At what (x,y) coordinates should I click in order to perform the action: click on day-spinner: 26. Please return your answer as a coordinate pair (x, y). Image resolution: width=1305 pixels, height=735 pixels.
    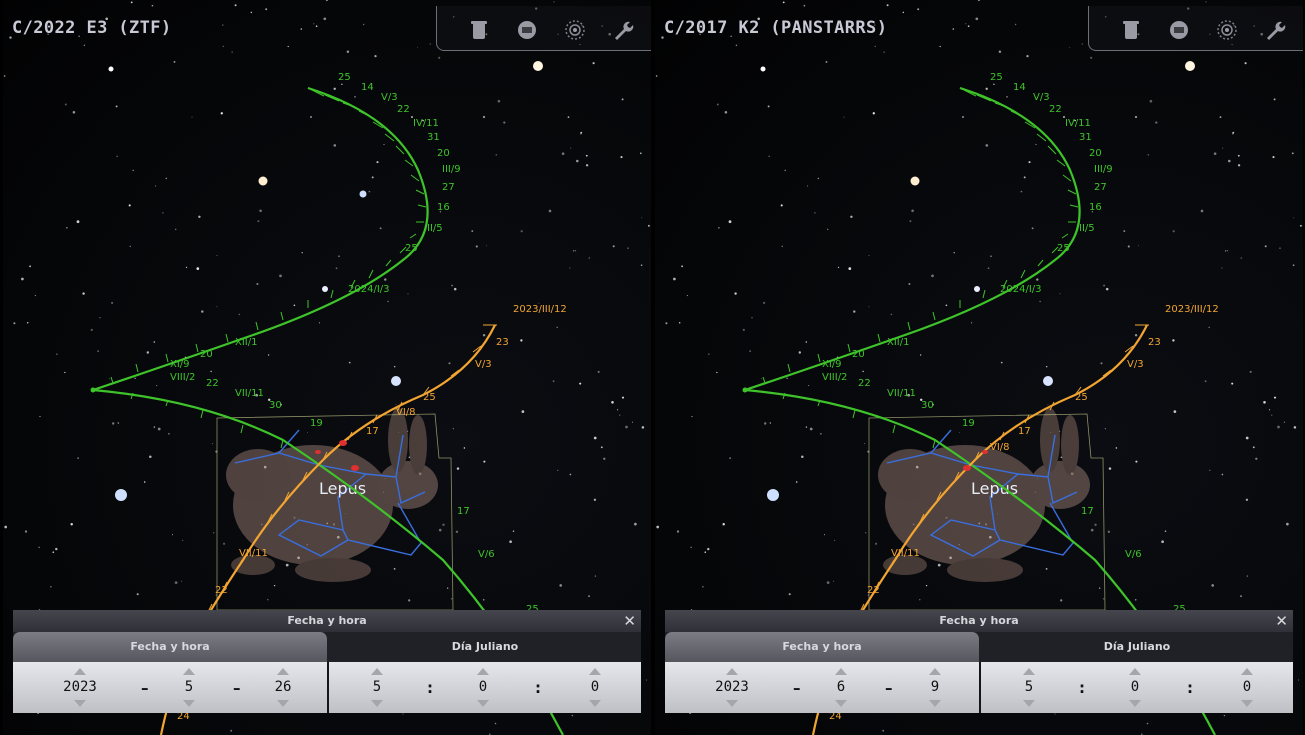
    Looking at the image, I should click on (283, 687).